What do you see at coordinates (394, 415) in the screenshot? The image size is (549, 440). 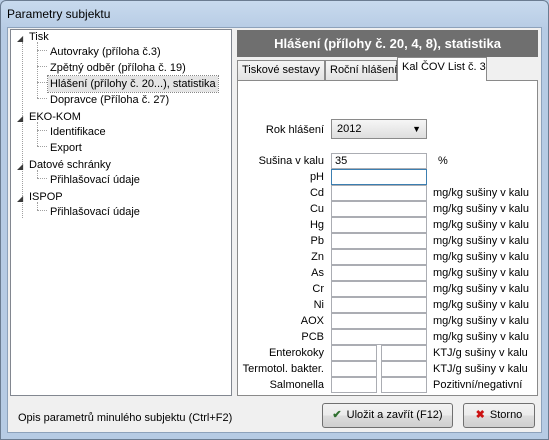 I see `save-and-close-label: Uložit a zavřít (F12)` at bounding box center [394, 415].